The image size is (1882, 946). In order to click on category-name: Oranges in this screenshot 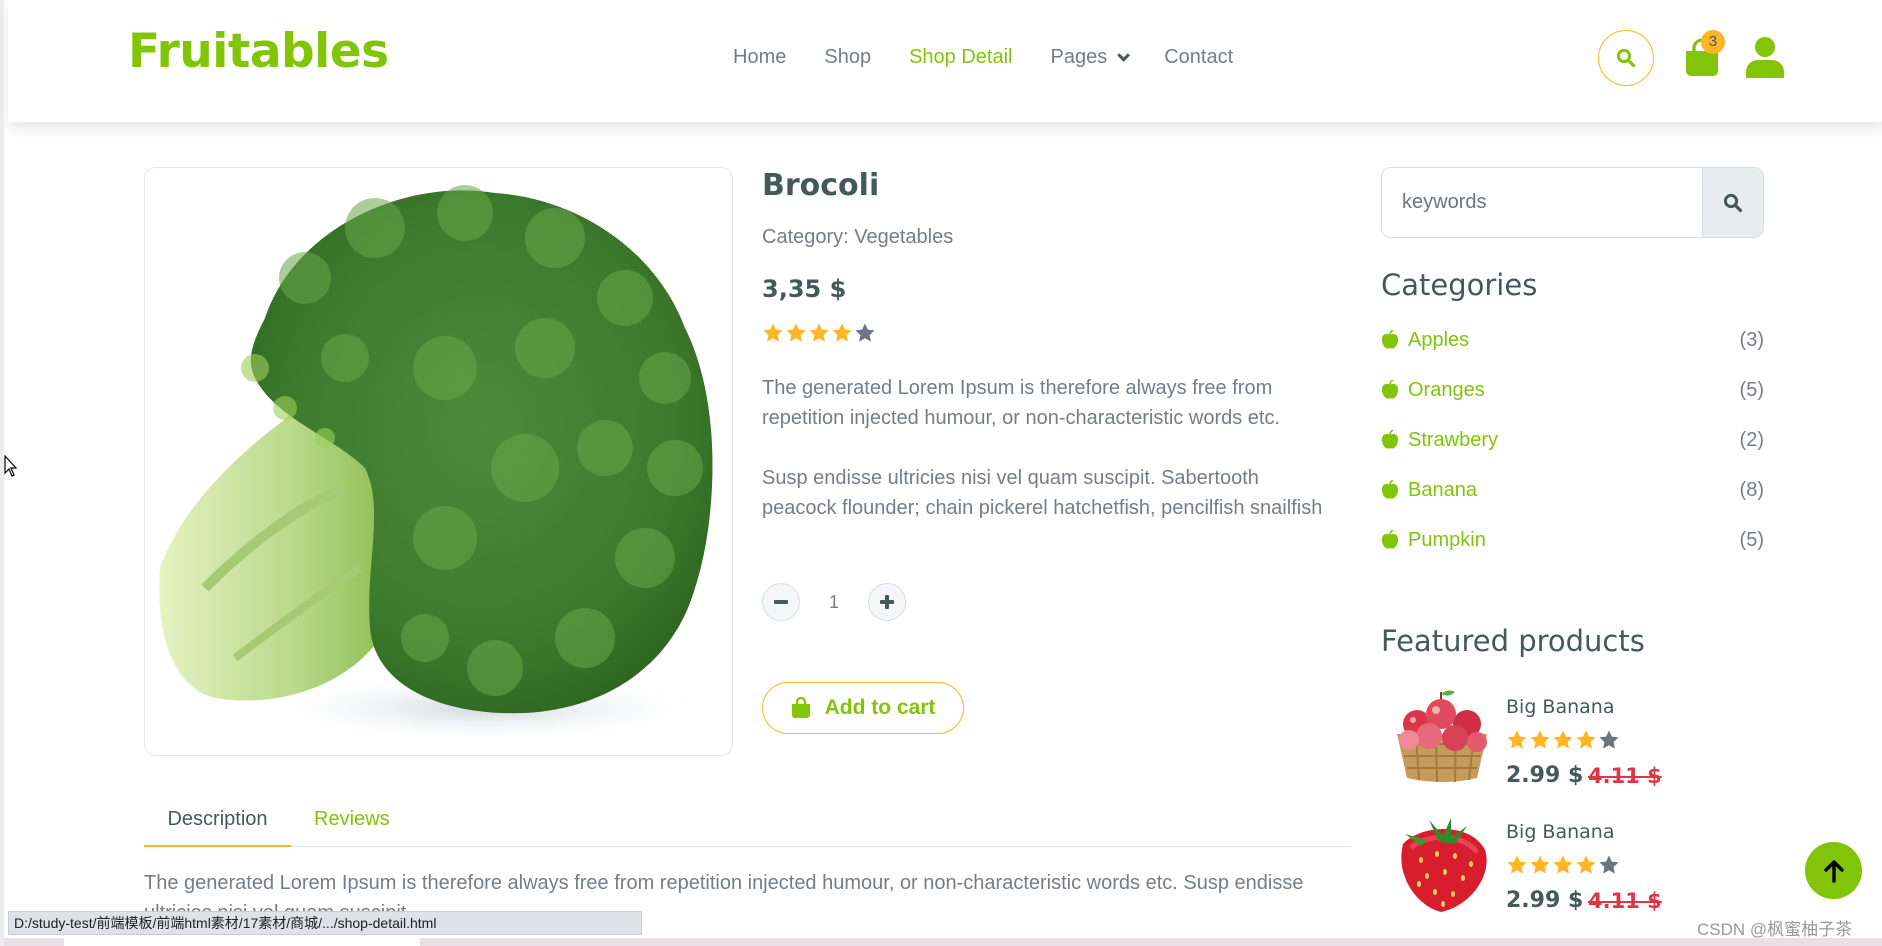, I will do `click(1574, 390)`.